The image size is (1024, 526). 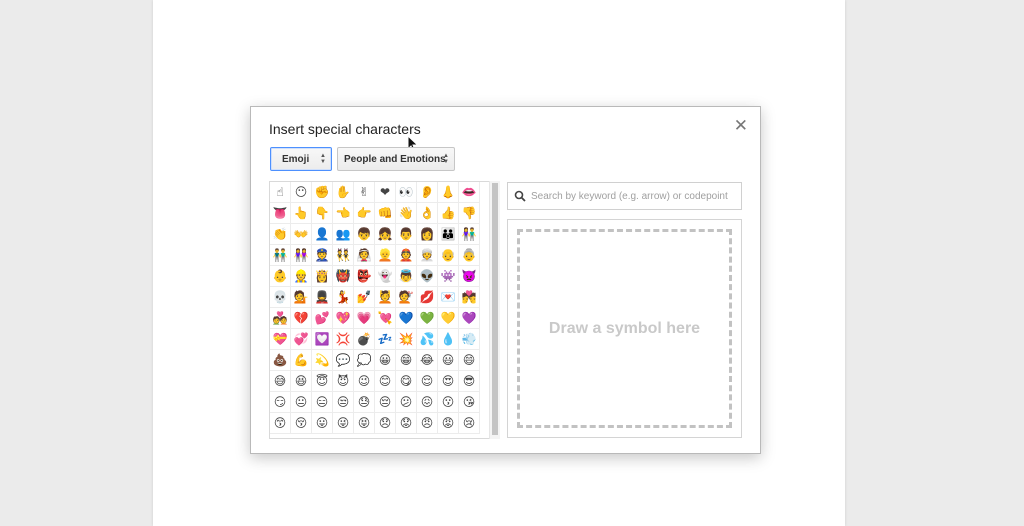 I want to click on emoji-cell: 😠, so click(x=427, y=423).